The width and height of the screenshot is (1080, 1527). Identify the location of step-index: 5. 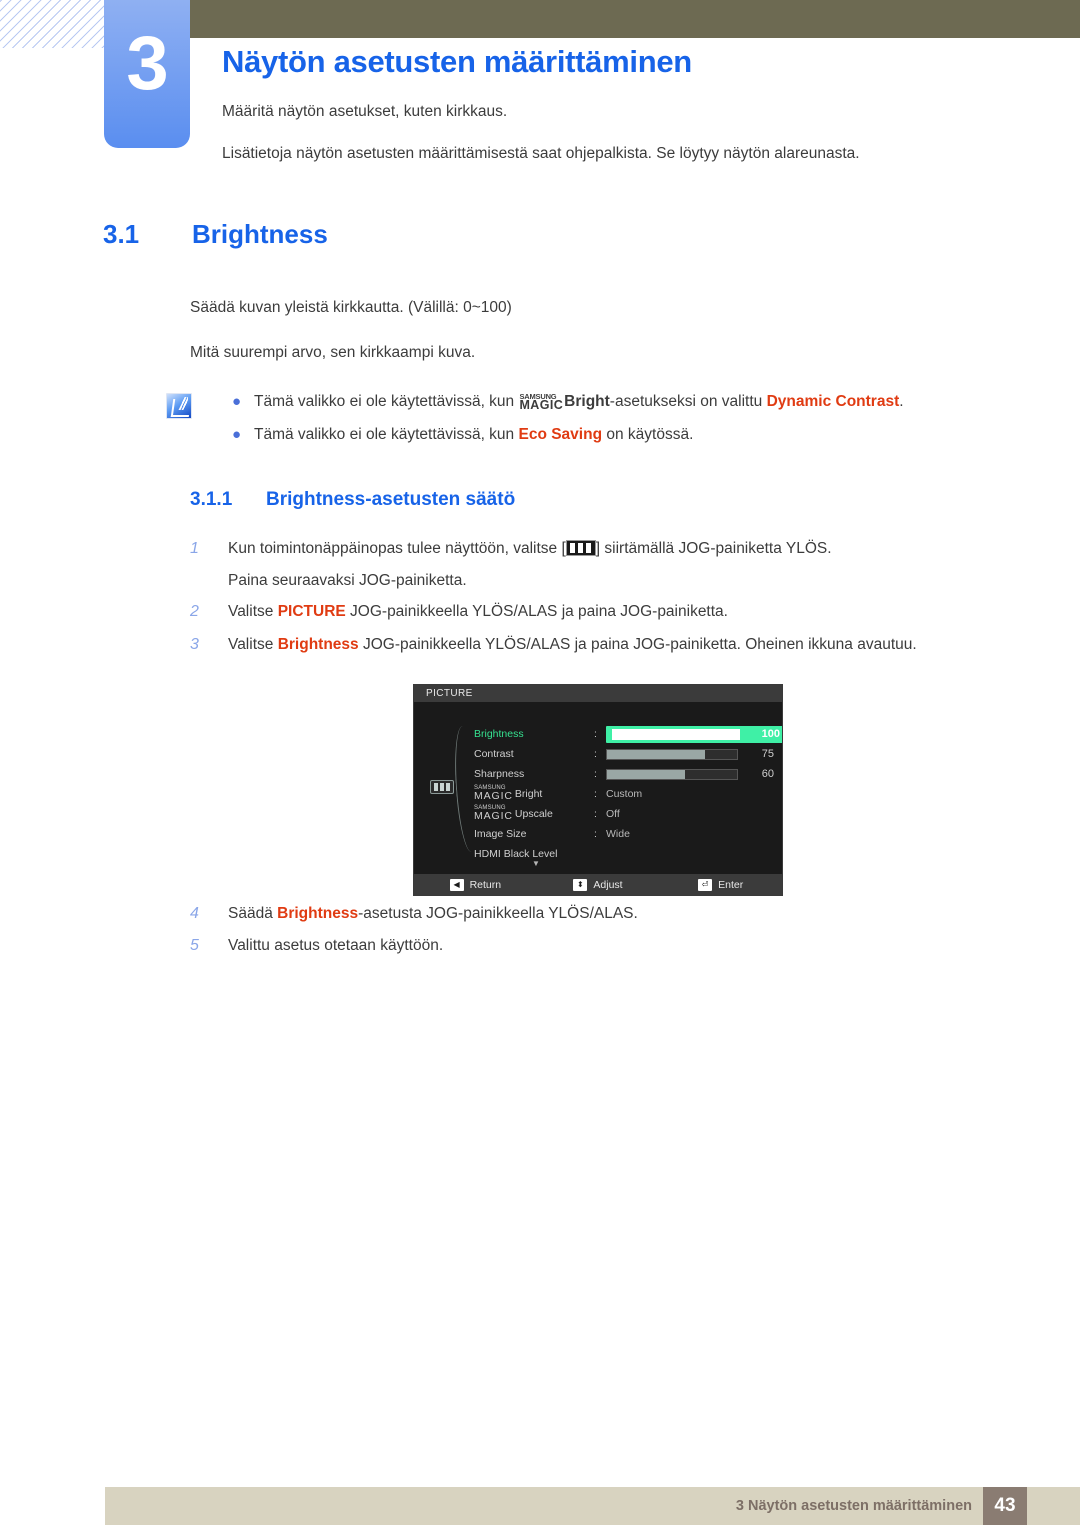
(194, 946).